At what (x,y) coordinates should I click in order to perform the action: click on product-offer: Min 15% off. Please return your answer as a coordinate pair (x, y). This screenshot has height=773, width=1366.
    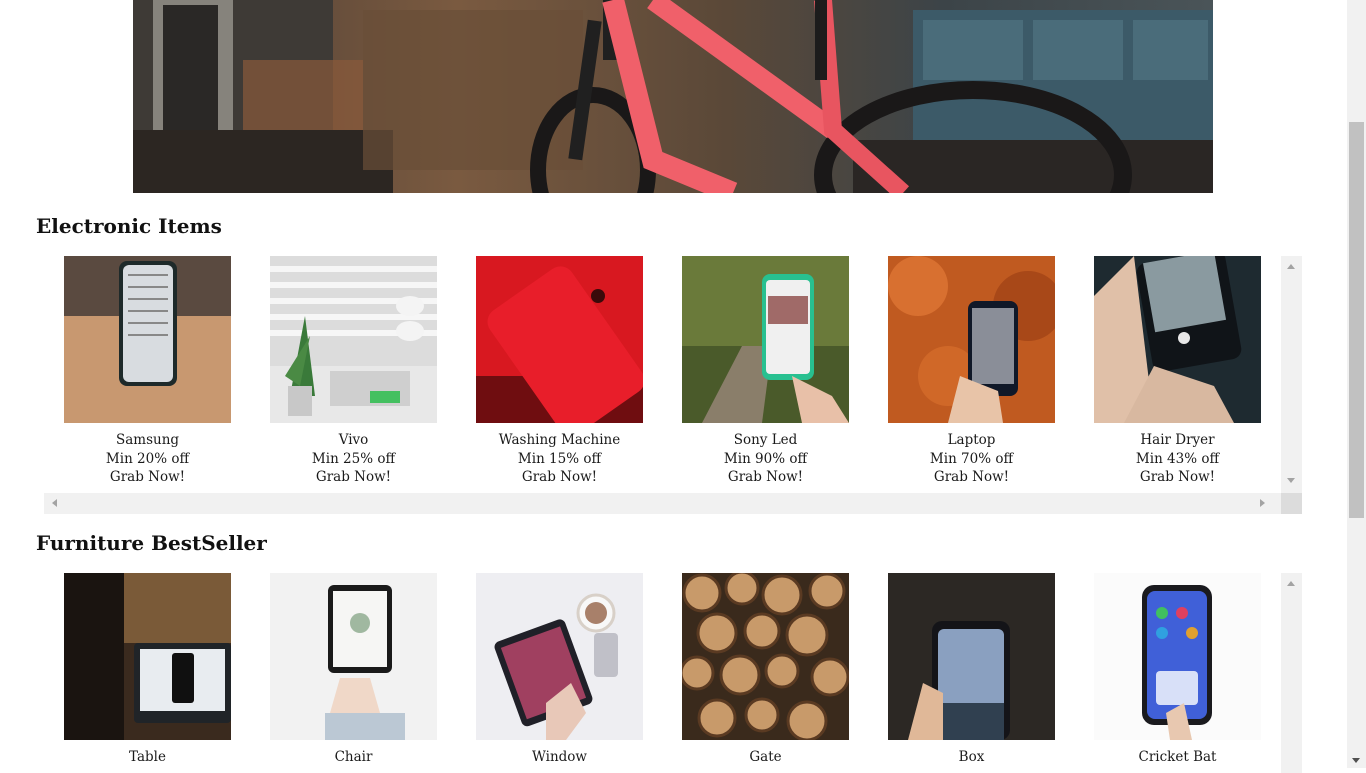
    Looking at the image, I should click on (559, 458).